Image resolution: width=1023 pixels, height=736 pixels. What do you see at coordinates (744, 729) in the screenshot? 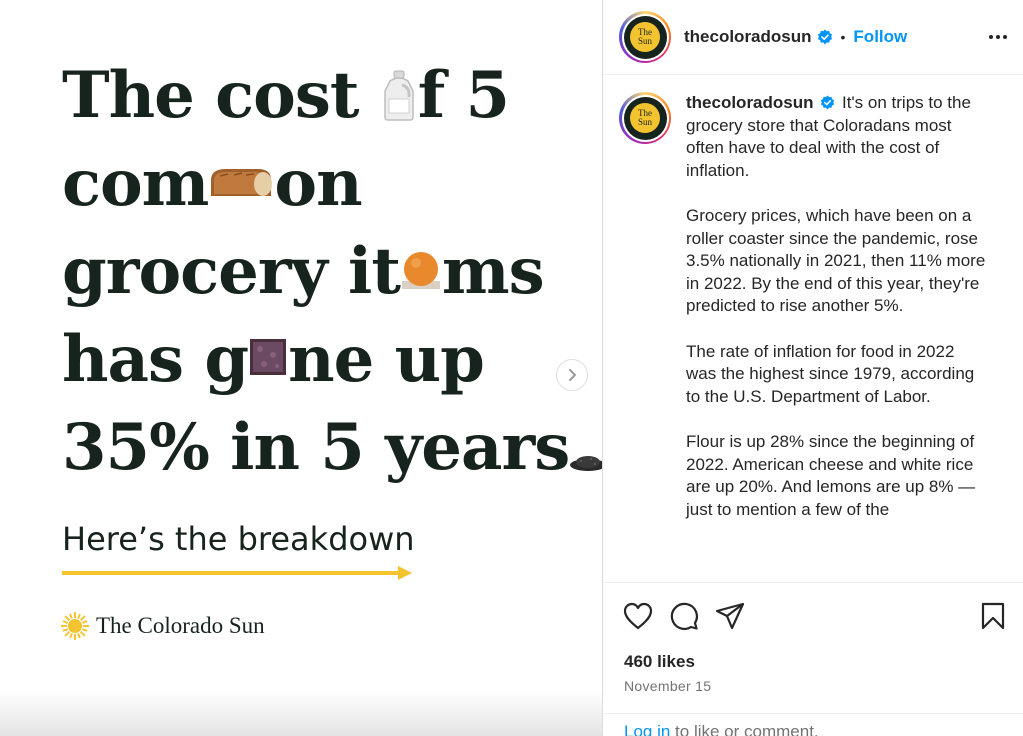
I see `login-prompt-text: to like or comment.` at bounding box center [744, 729].